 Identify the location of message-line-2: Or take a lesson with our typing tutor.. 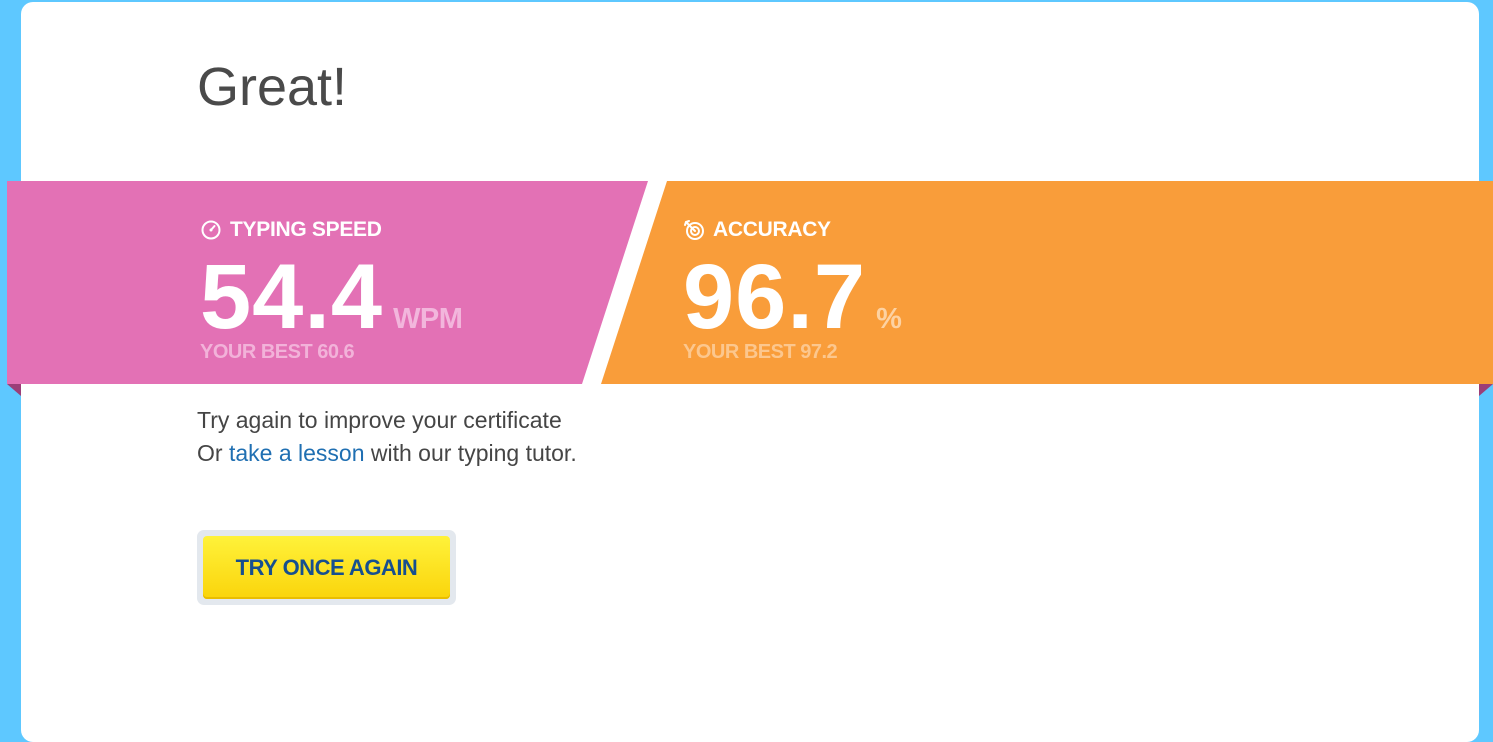
(387, 453).